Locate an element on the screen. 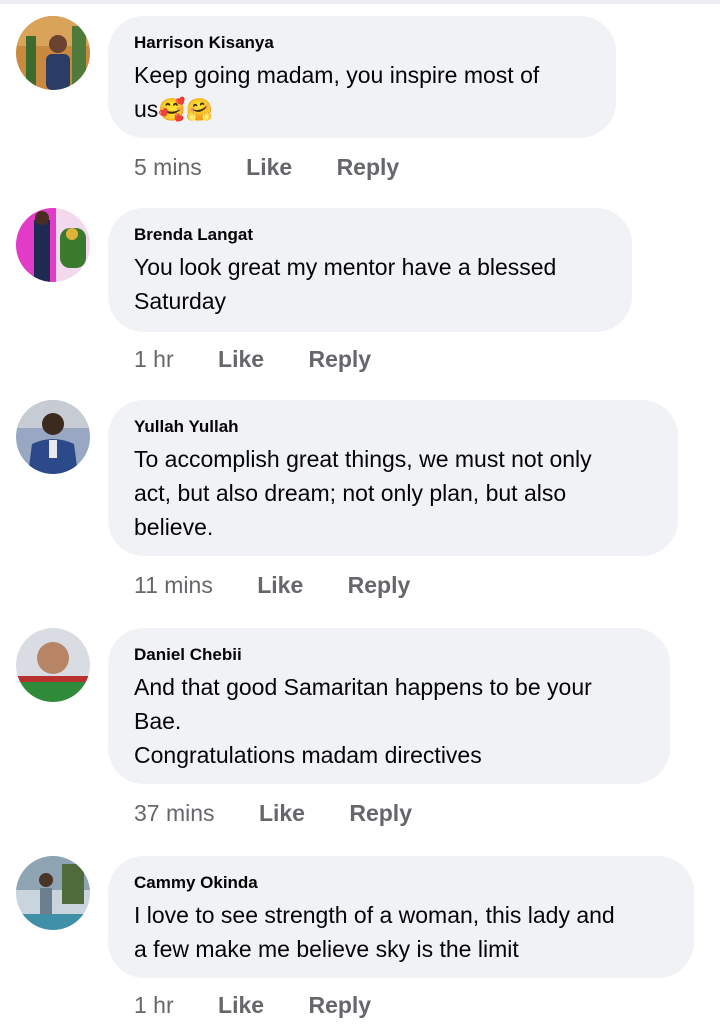 This screenshot has height=1035, width=720. comment-actions: 5 mins Like Reply is located at coordinates (285, 167).